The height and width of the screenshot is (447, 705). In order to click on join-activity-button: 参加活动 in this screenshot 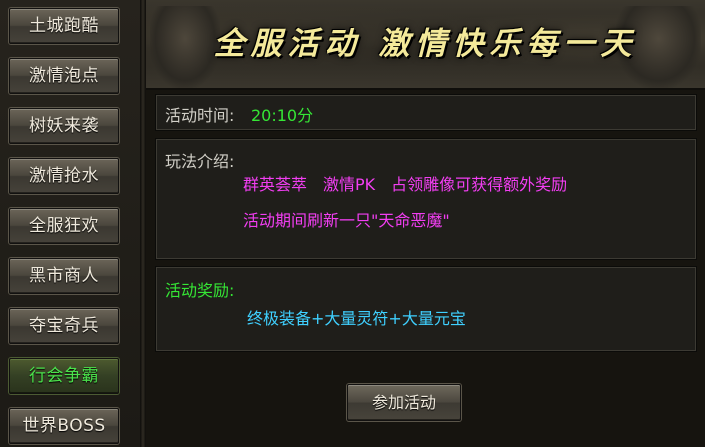, I will do `click(404, 402)`.